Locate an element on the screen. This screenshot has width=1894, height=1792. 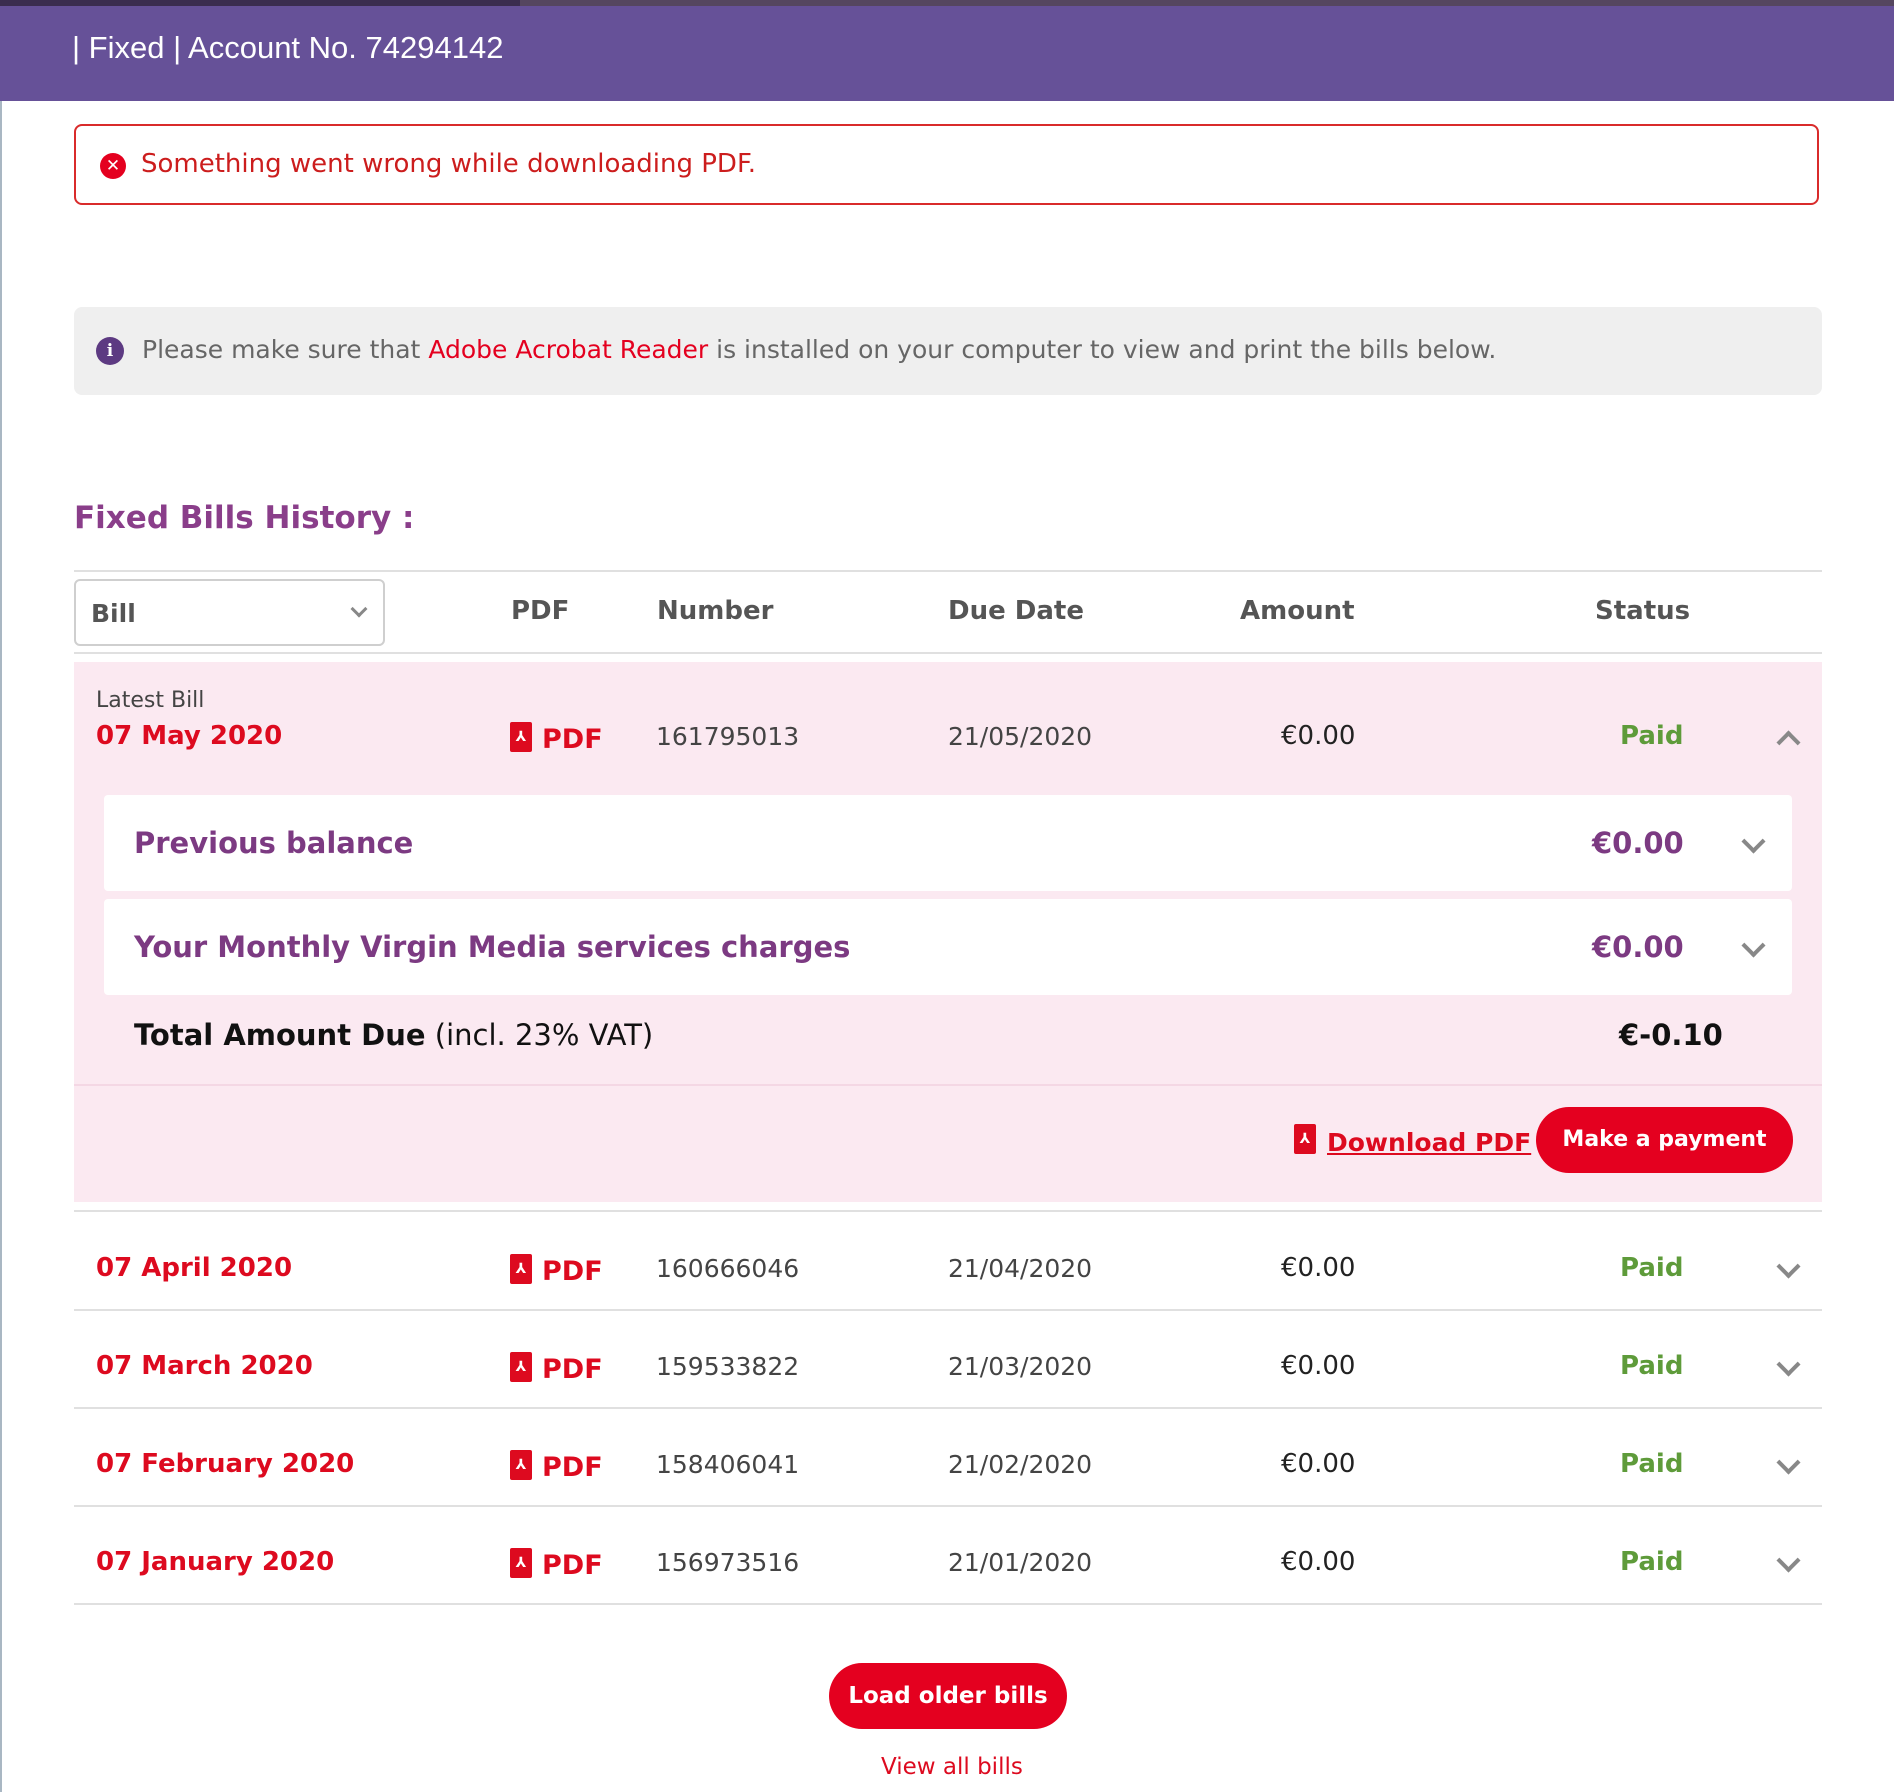
total-vat-note: (incl. 23% VAT) is located at coordinates (539, 1035).